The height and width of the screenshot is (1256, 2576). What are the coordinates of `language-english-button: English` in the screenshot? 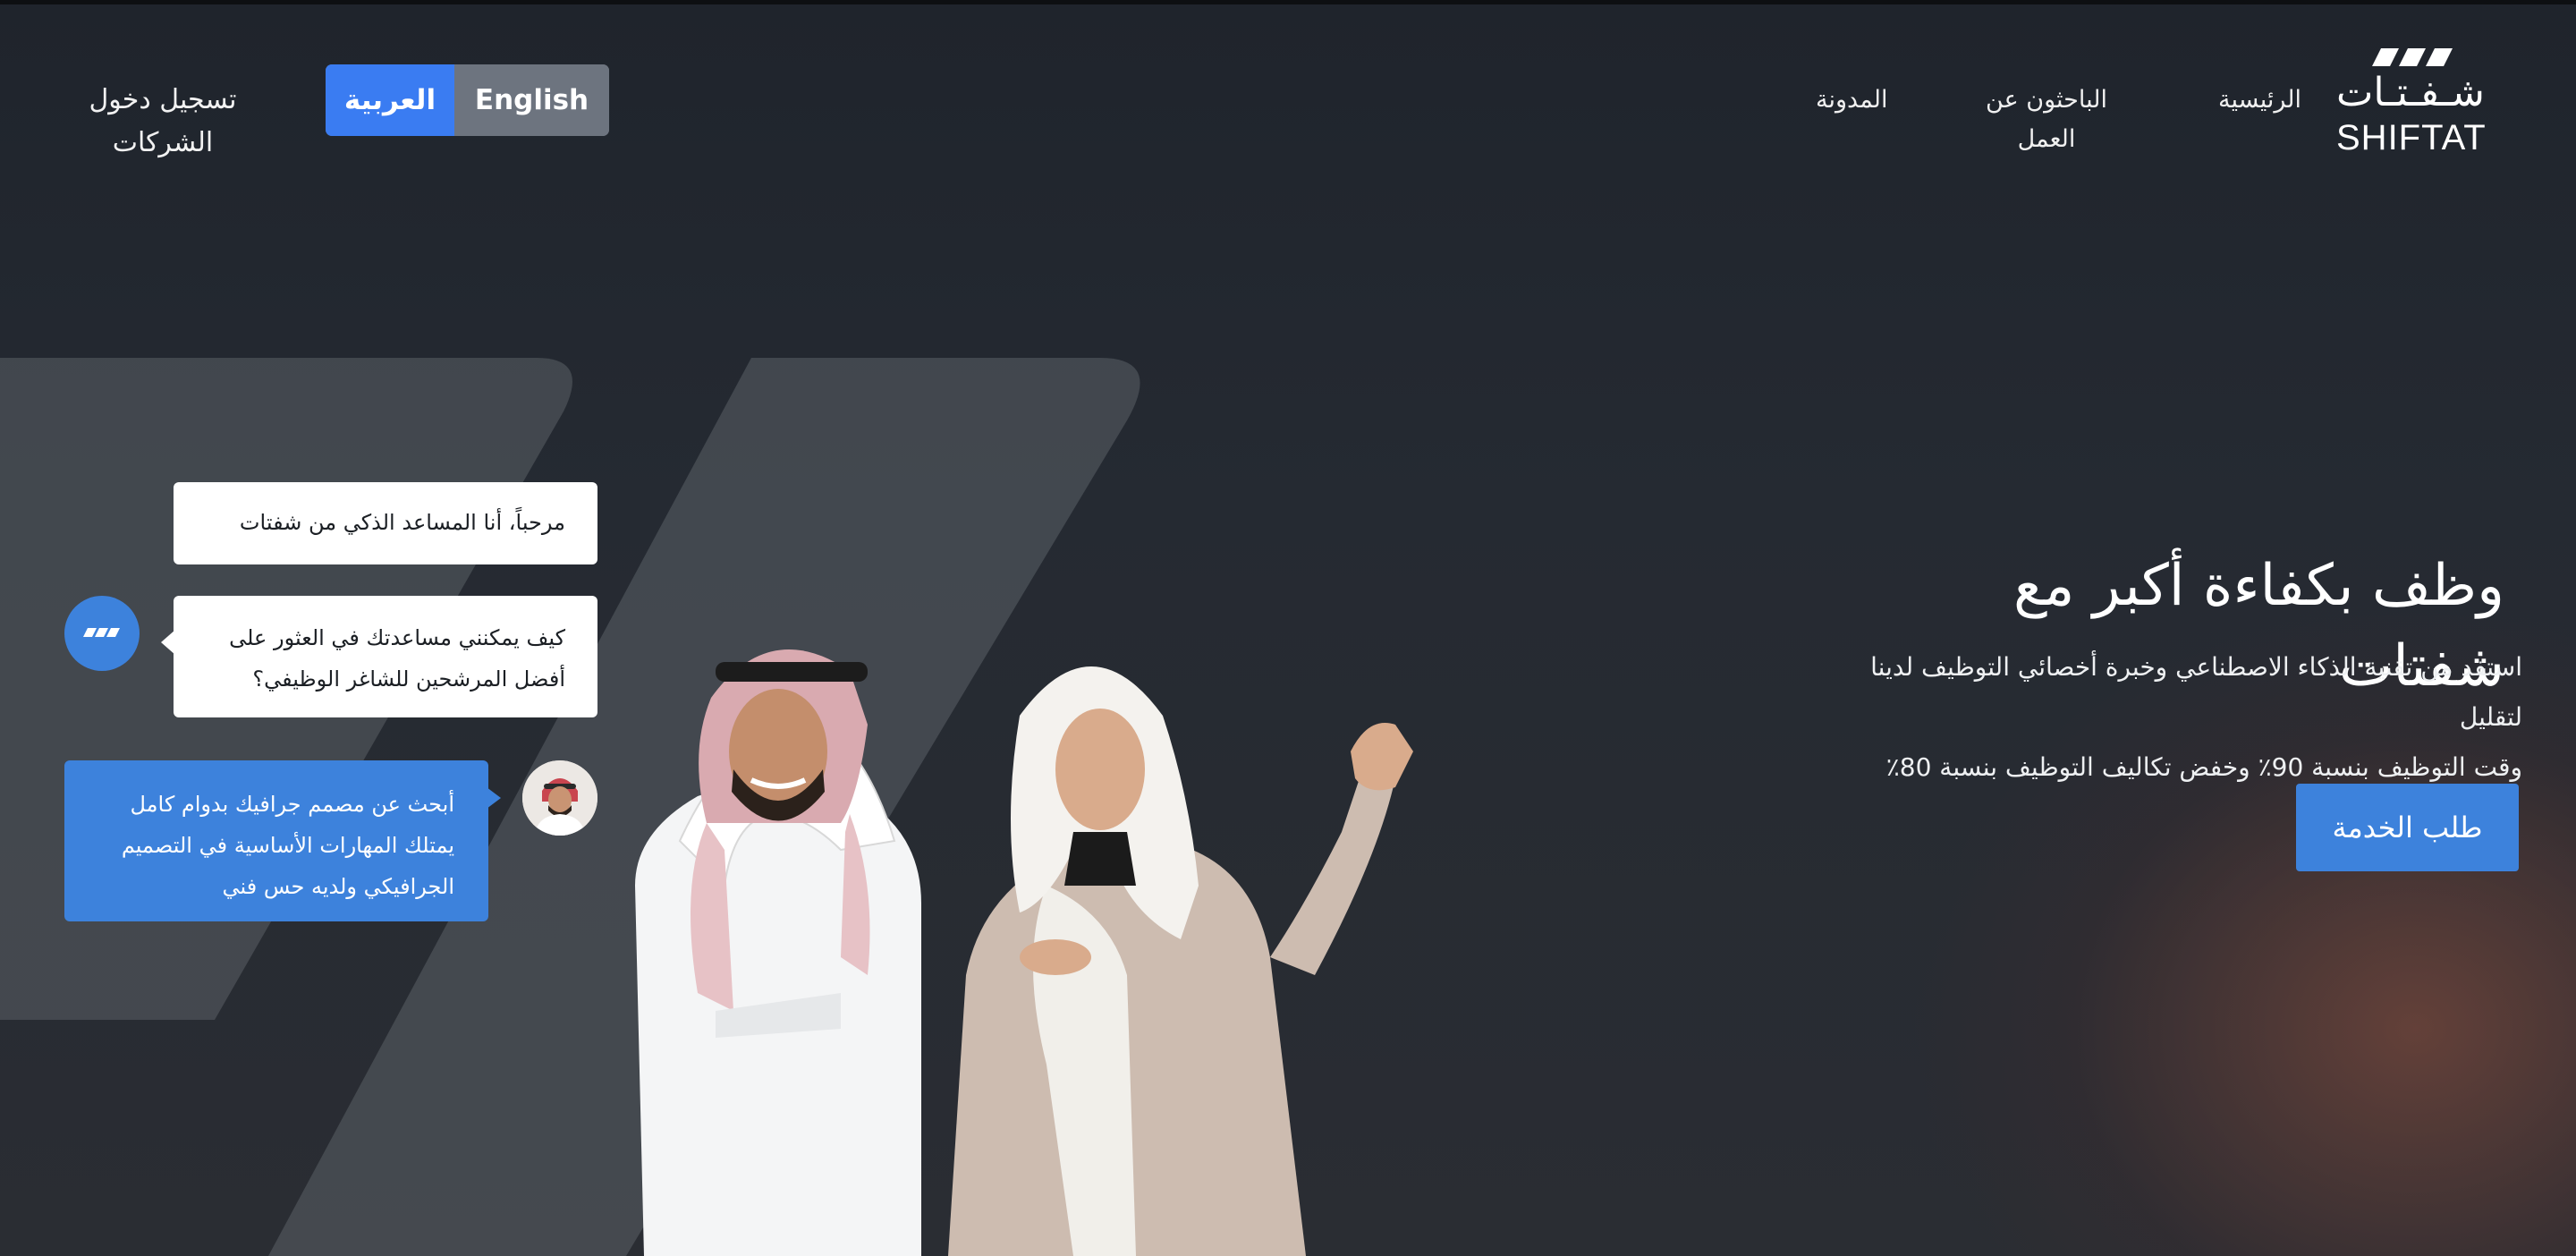 It's located at (531, 100).